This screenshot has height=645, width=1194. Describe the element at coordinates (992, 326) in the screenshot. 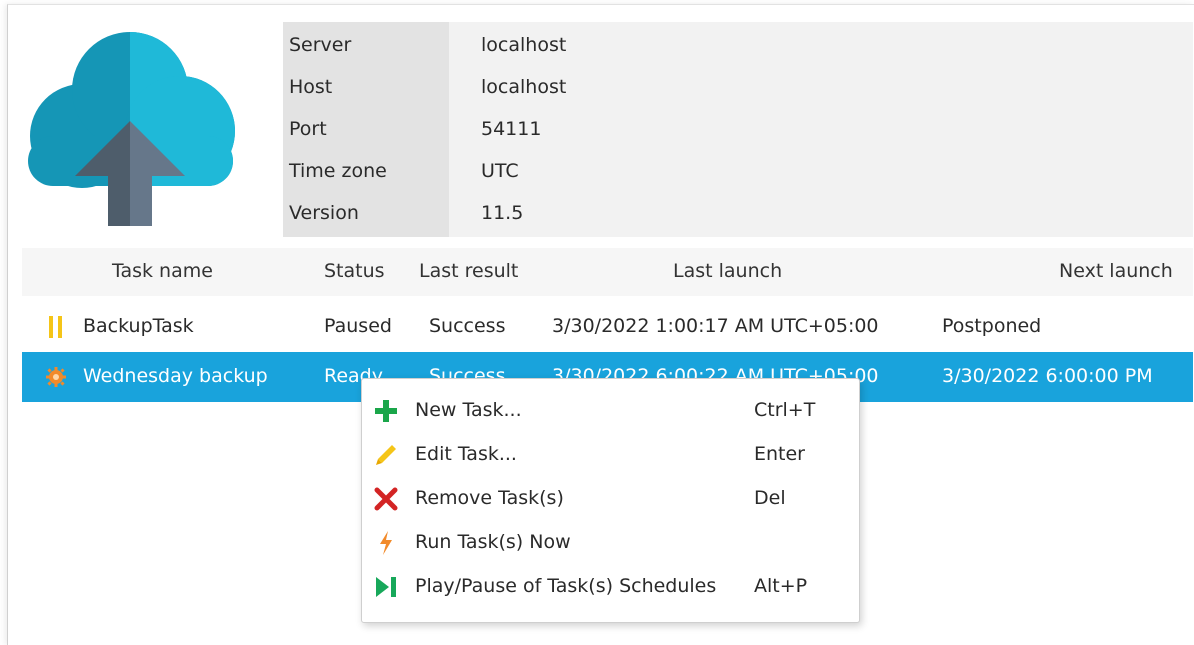

I see `task-next-launch: Postponed` at that location.